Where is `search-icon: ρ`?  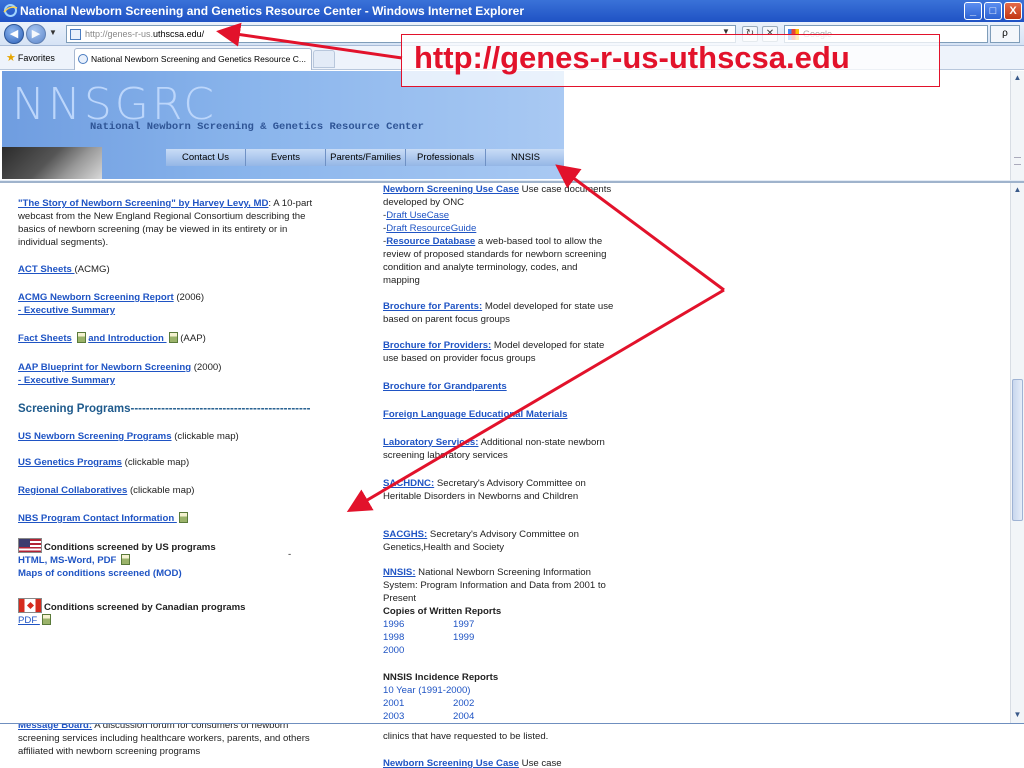
search-icon: ρ is located at coordinates (1005, 33).